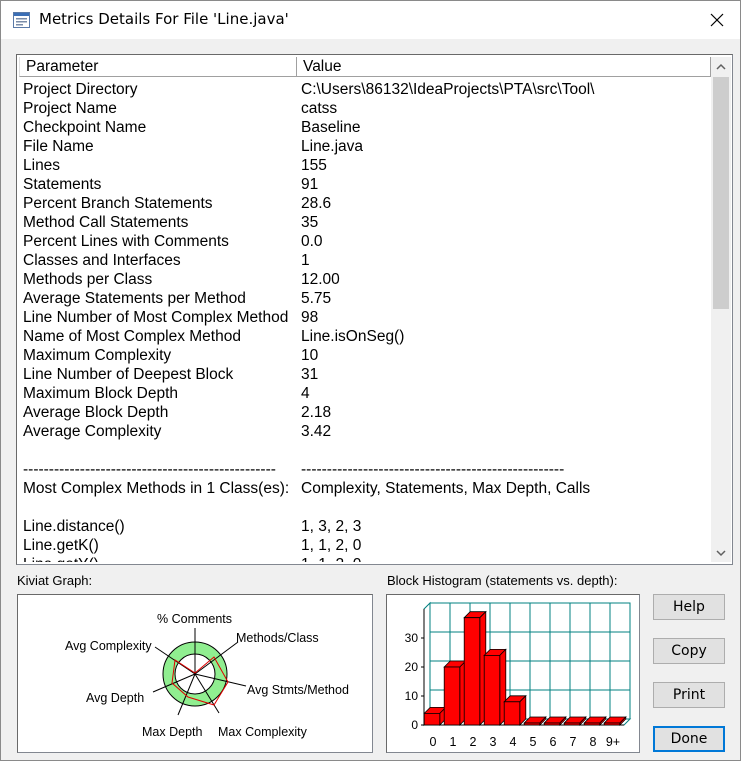 The height and width of the screenshot is (761, 741). What do you see at coordinates (367, 431) in the screenshot?
I see `table-row: Average Complexity 3.42` at bounding box center [367, 431].